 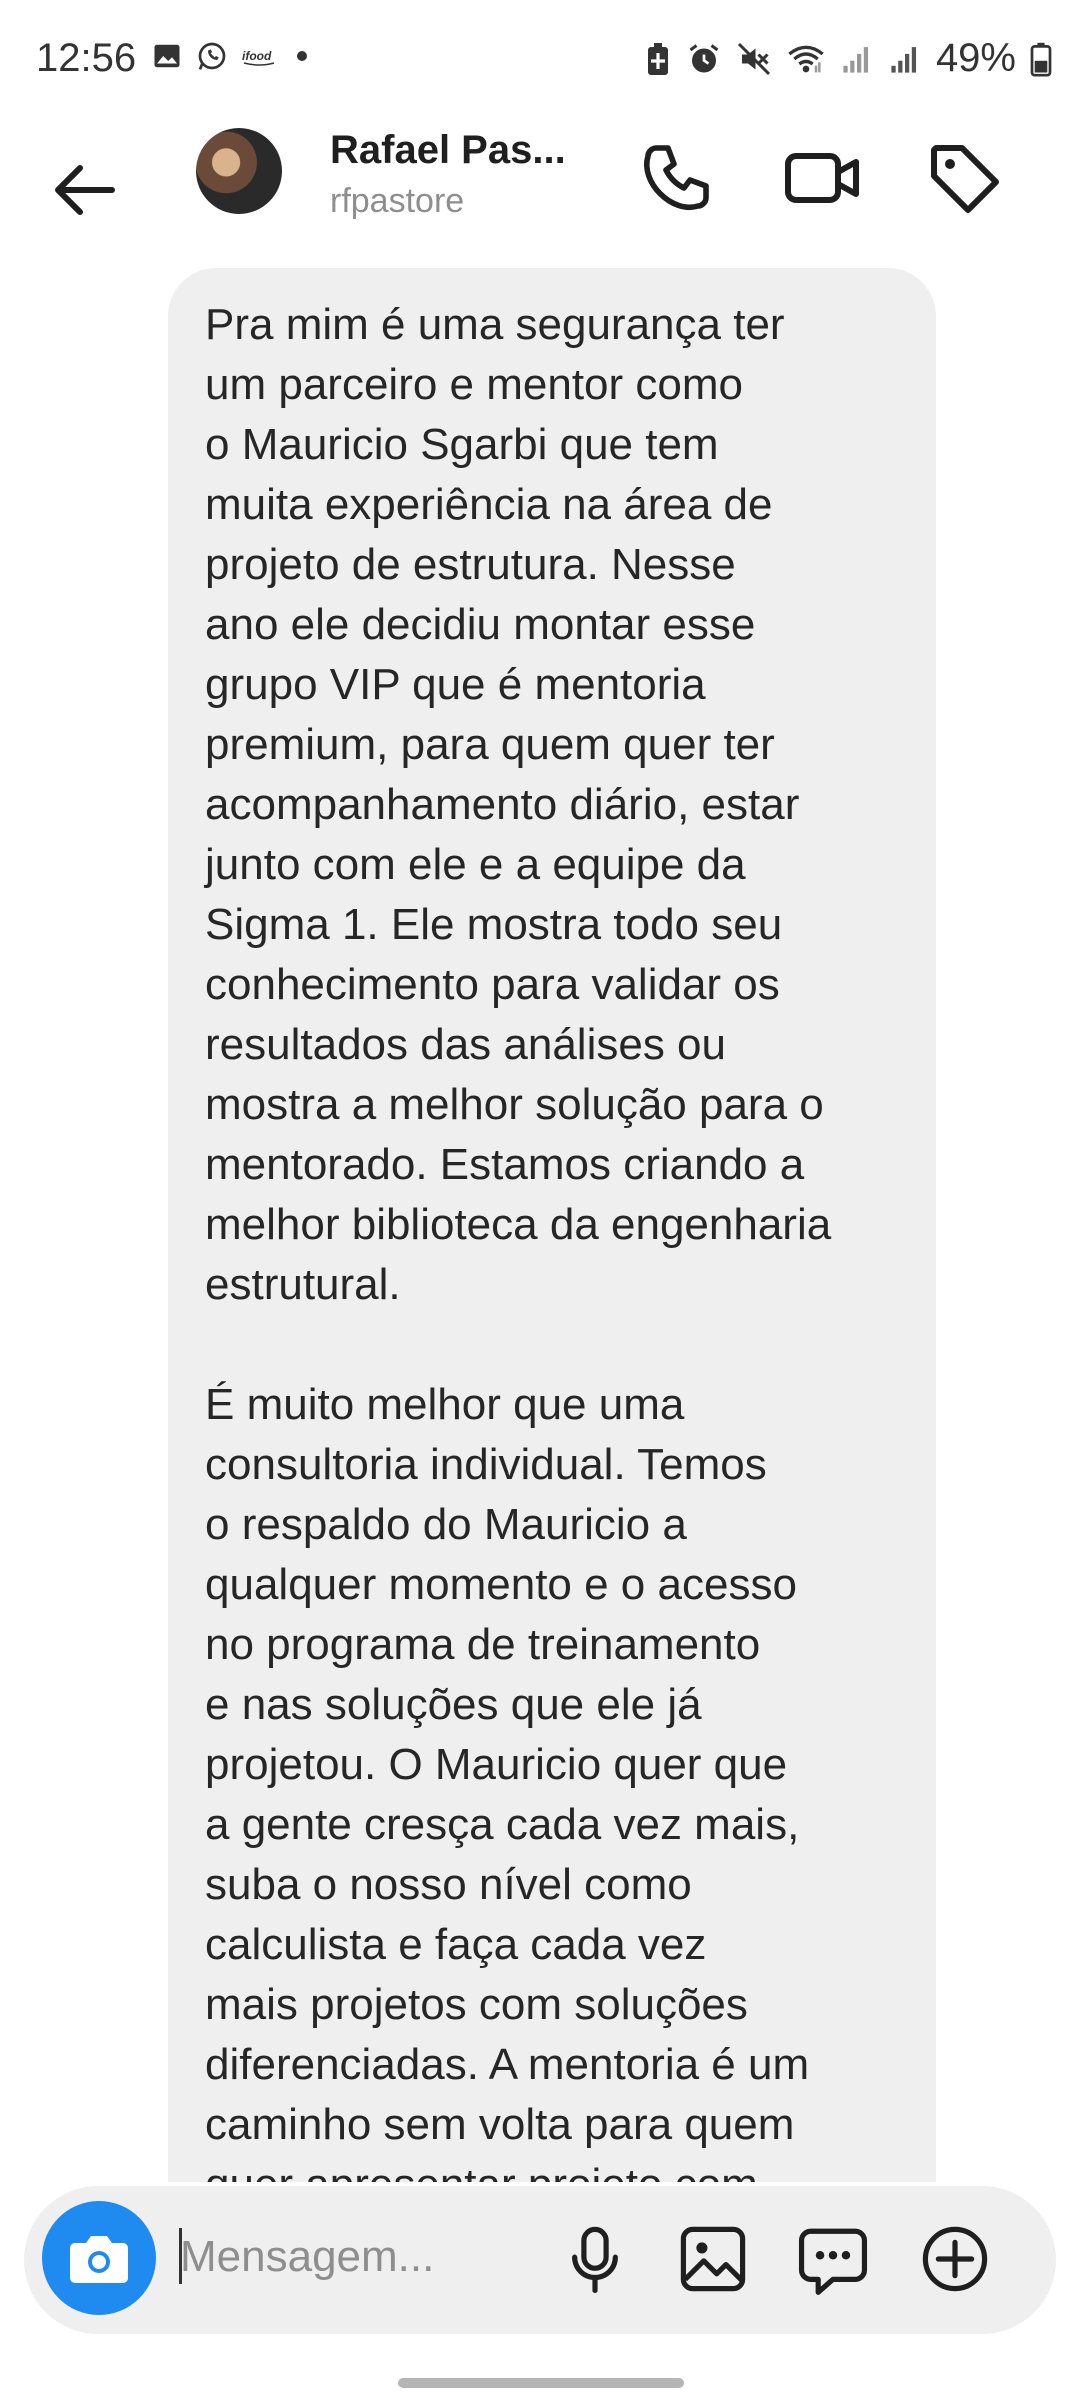 I want to click on dot-icon, so click(x=302, y=56).